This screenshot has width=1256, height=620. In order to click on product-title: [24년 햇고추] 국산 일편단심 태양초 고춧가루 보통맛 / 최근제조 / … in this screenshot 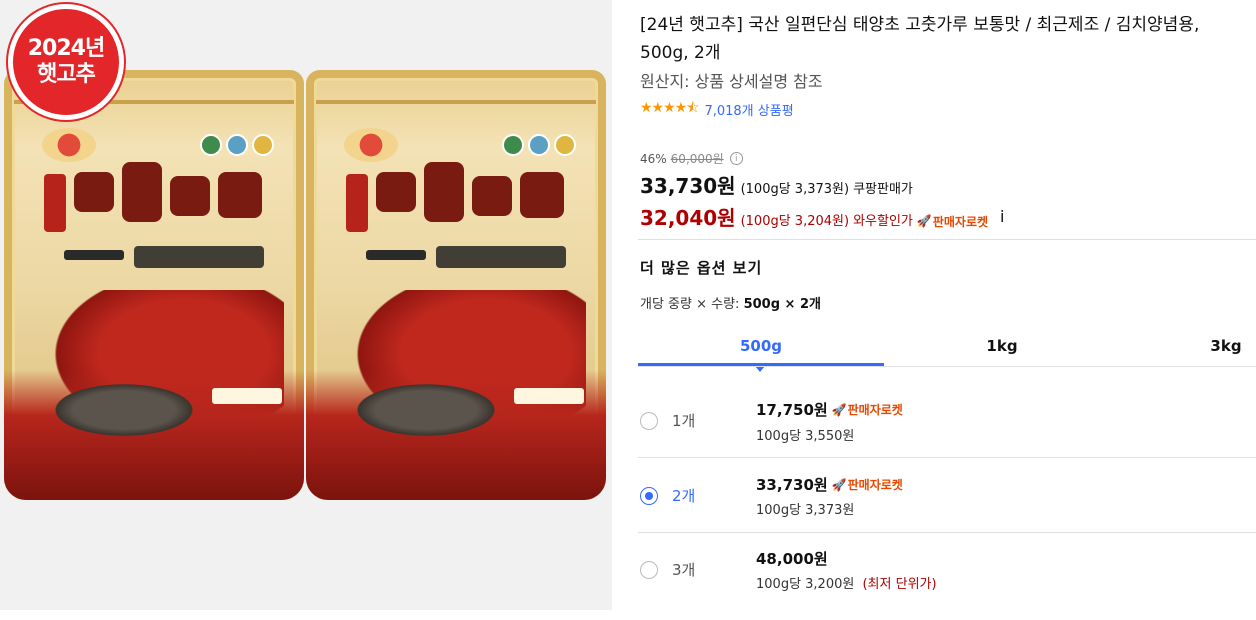, I will do `click(920, 39)`.